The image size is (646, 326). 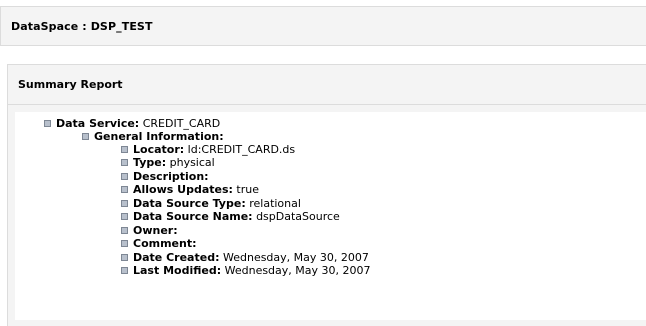 What do you see at coordinates (247, 189) in the screenshot?
I see `field-value: true` at bounding box center [247, 189].